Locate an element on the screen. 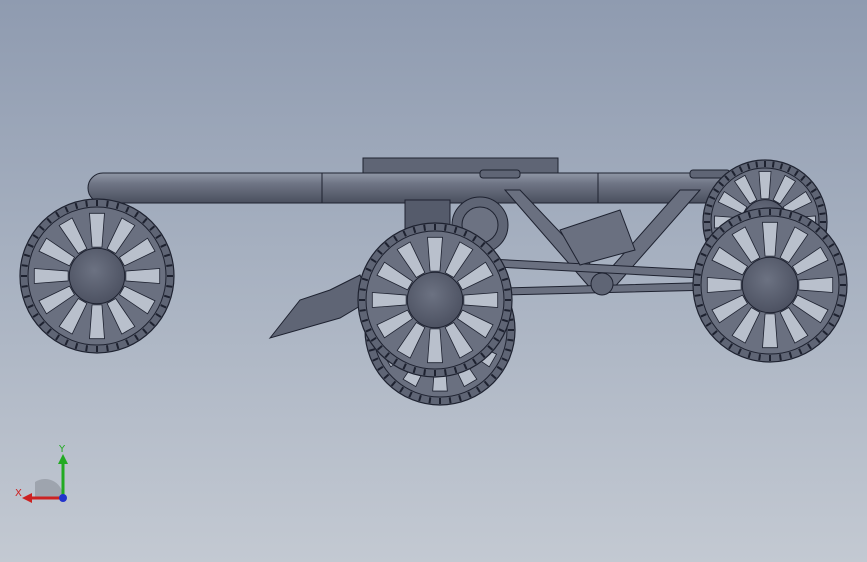  triad-x-label: X is located at coordinates (18, 493).